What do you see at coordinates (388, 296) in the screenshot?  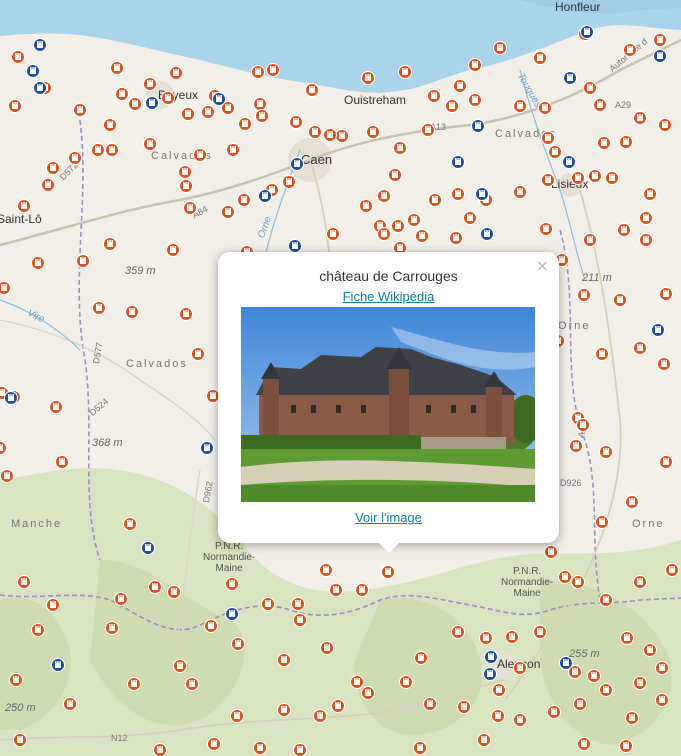 I see `wikipedia-link: Fiche Wikipédia` at bounding box center [388, 296].